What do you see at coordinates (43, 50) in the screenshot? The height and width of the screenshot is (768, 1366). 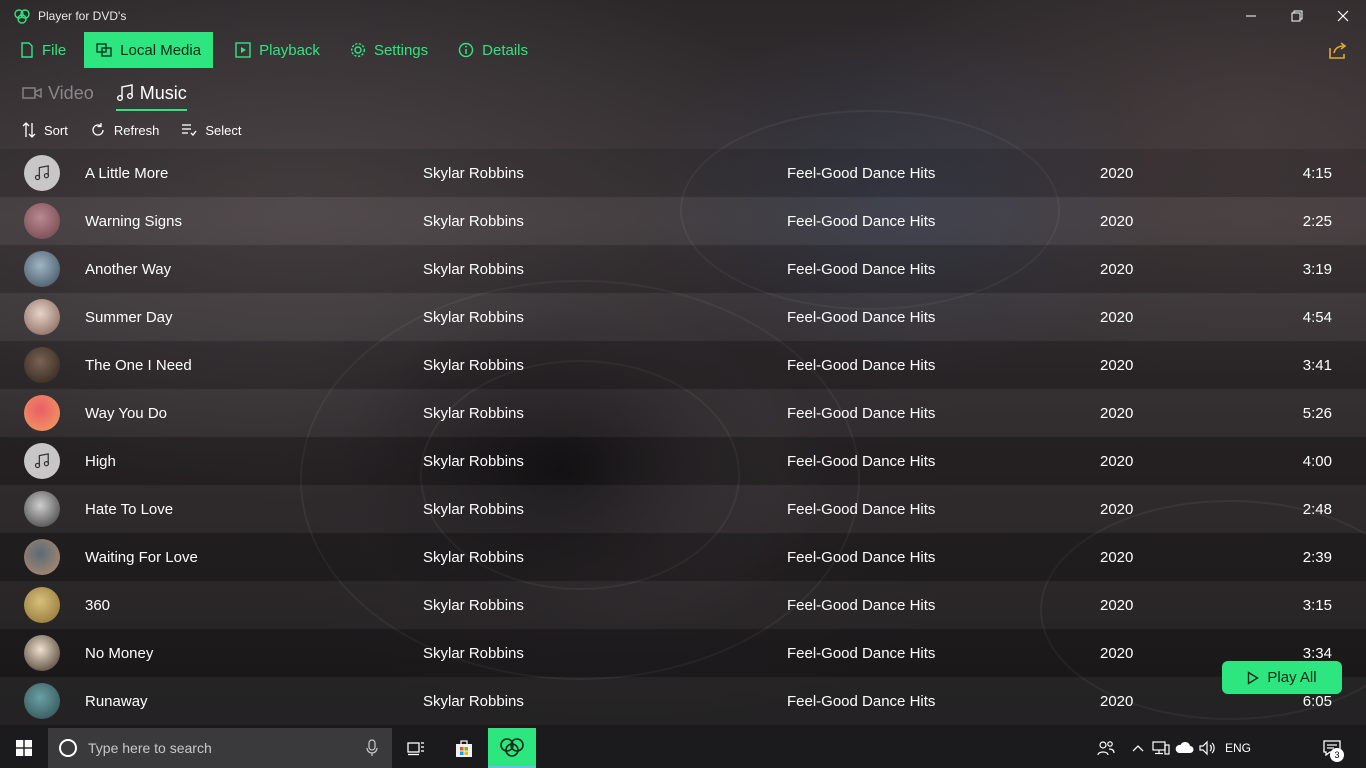 I see `menu-file: File` at bounding box center [43, 50].